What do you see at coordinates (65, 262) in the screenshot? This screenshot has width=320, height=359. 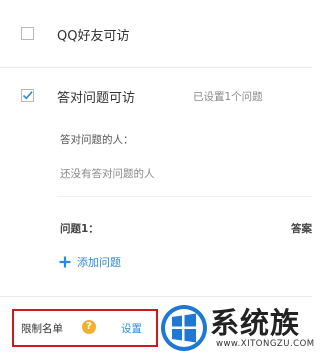 I see `plus-icon` at bounding box center [65, 262].